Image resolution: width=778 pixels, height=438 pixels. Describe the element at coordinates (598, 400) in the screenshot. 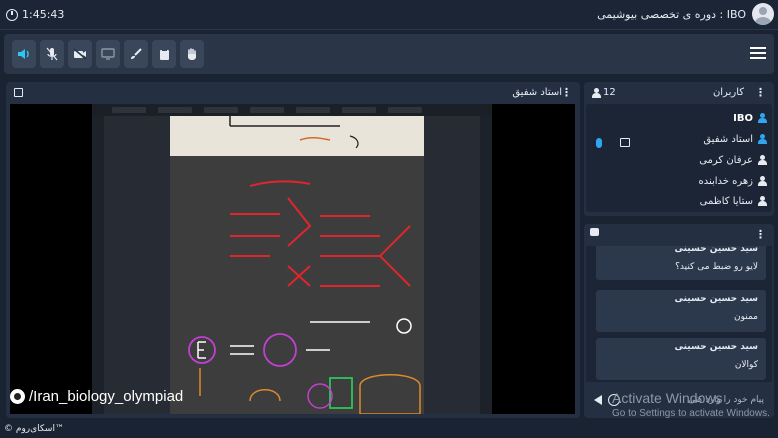

I see `send-icon` at that location.